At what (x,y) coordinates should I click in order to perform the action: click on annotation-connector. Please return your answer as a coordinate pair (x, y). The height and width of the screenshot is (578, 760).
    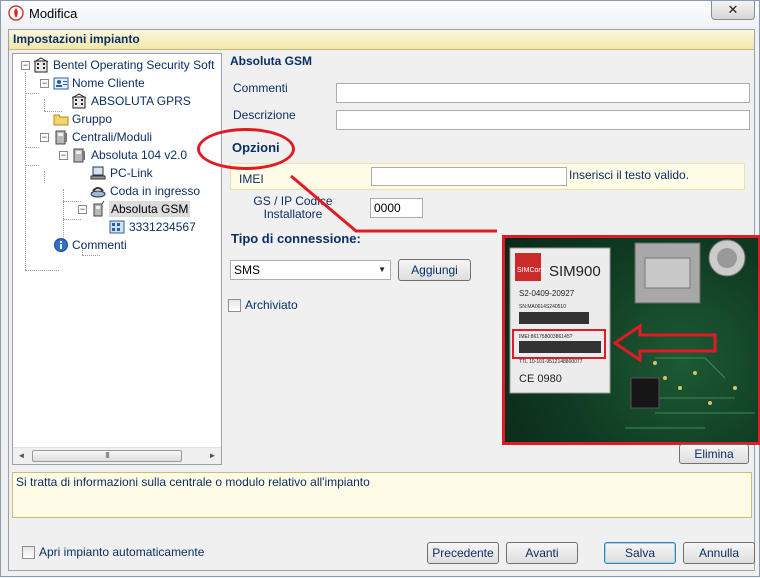
    Looking at the image, I should click on (393, 203).